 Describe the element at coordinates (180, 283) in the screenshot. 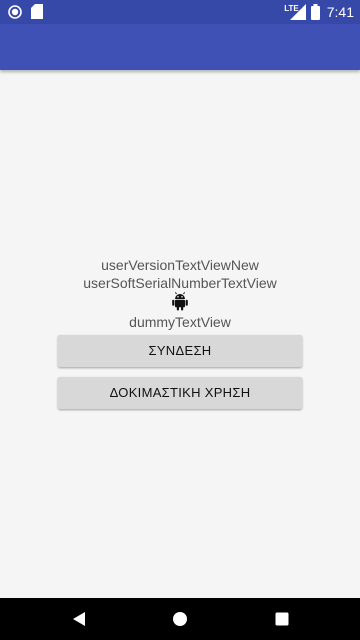

I see `serial-number-text: userSoftSerialNumberTextView` at that location.